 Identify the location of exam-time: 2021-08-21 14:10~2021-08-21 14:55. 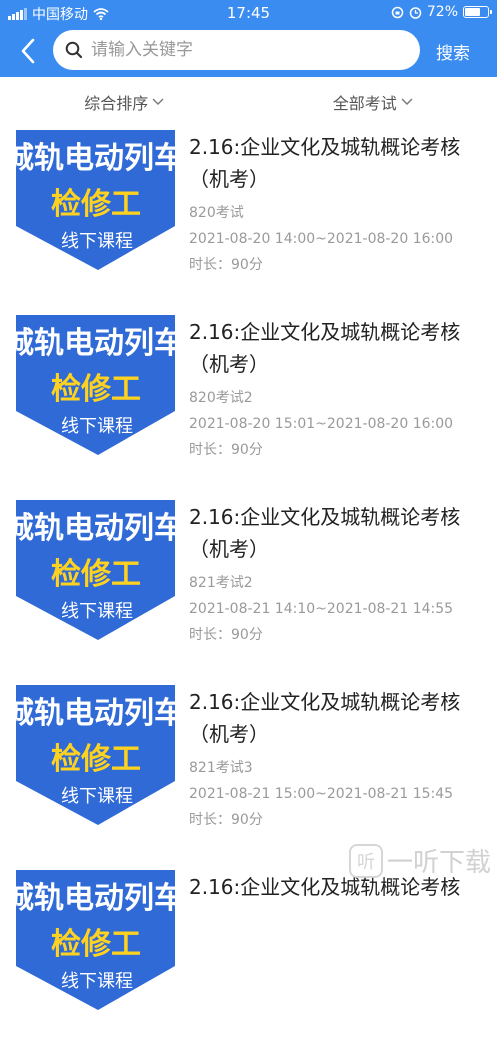
(339, 609).